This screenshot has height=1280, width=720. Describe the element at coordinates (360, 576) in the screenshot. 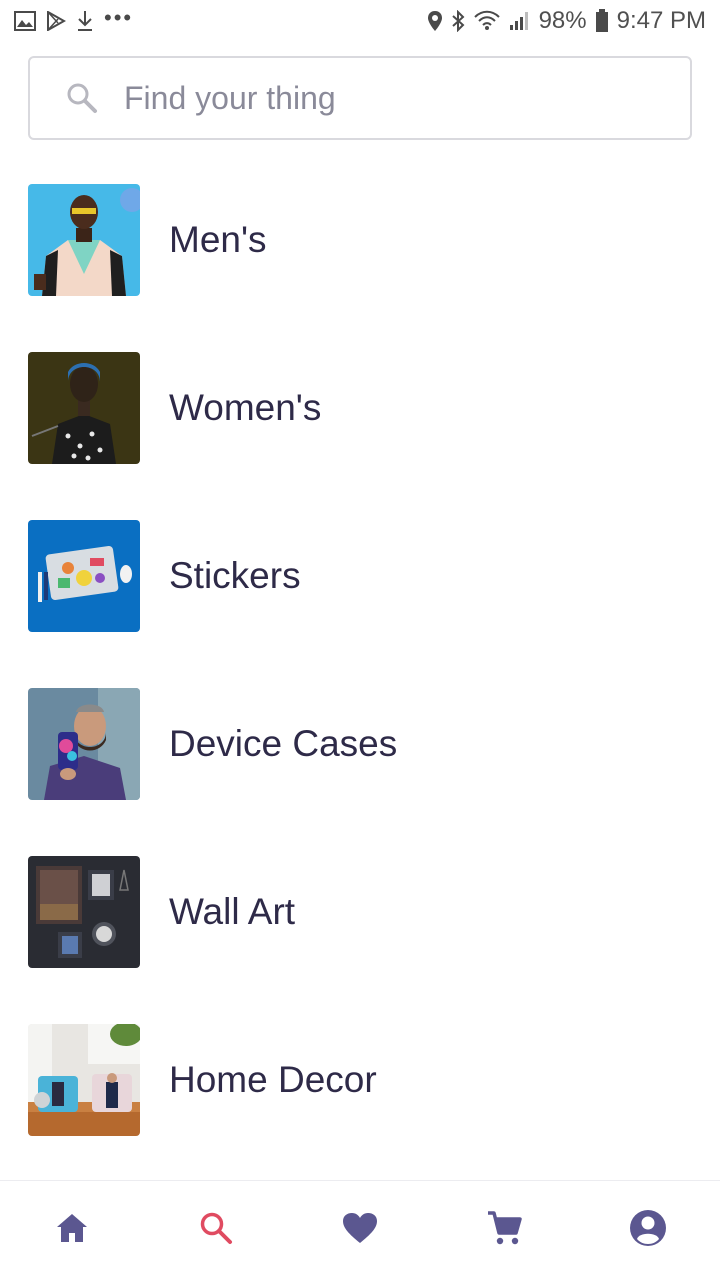

I see `category-item-stickers: Stickers` at that location.